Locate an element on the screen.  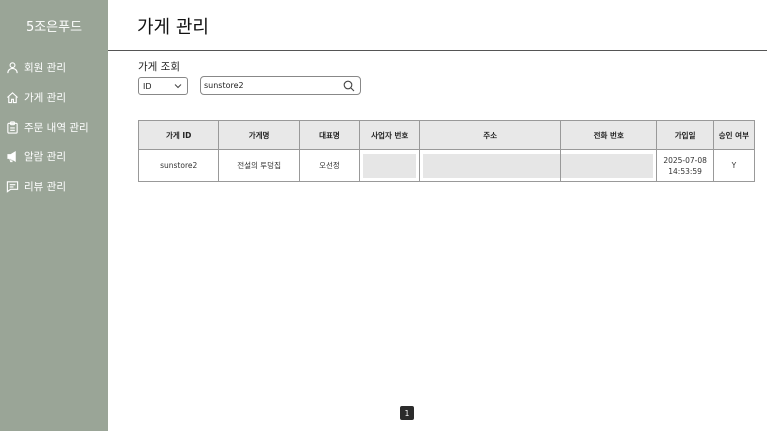
search-filter-select: ID is located at coordinates (163, 86).